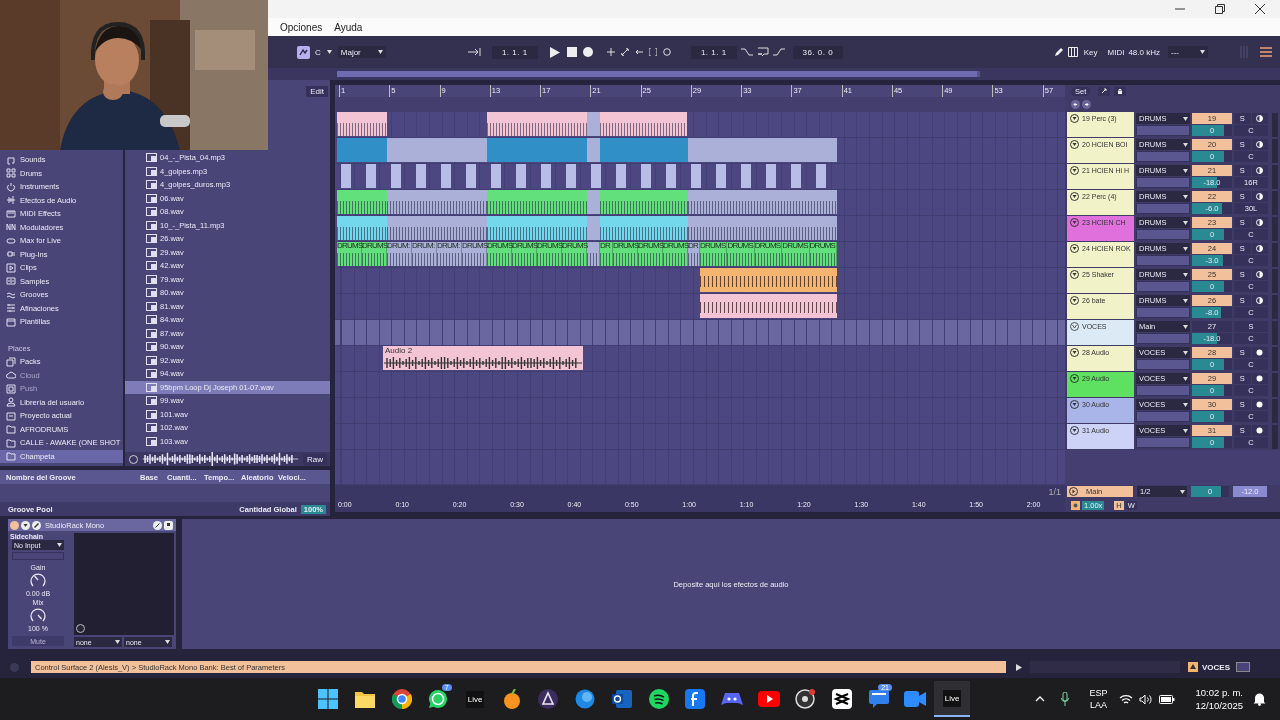 Image resolution: width=1280 pixels, height=720 pixels. What do you see at coordinates (1193, 667) in the screenshot?
I see `triangle-icon` at bounding box center [1193, 667].